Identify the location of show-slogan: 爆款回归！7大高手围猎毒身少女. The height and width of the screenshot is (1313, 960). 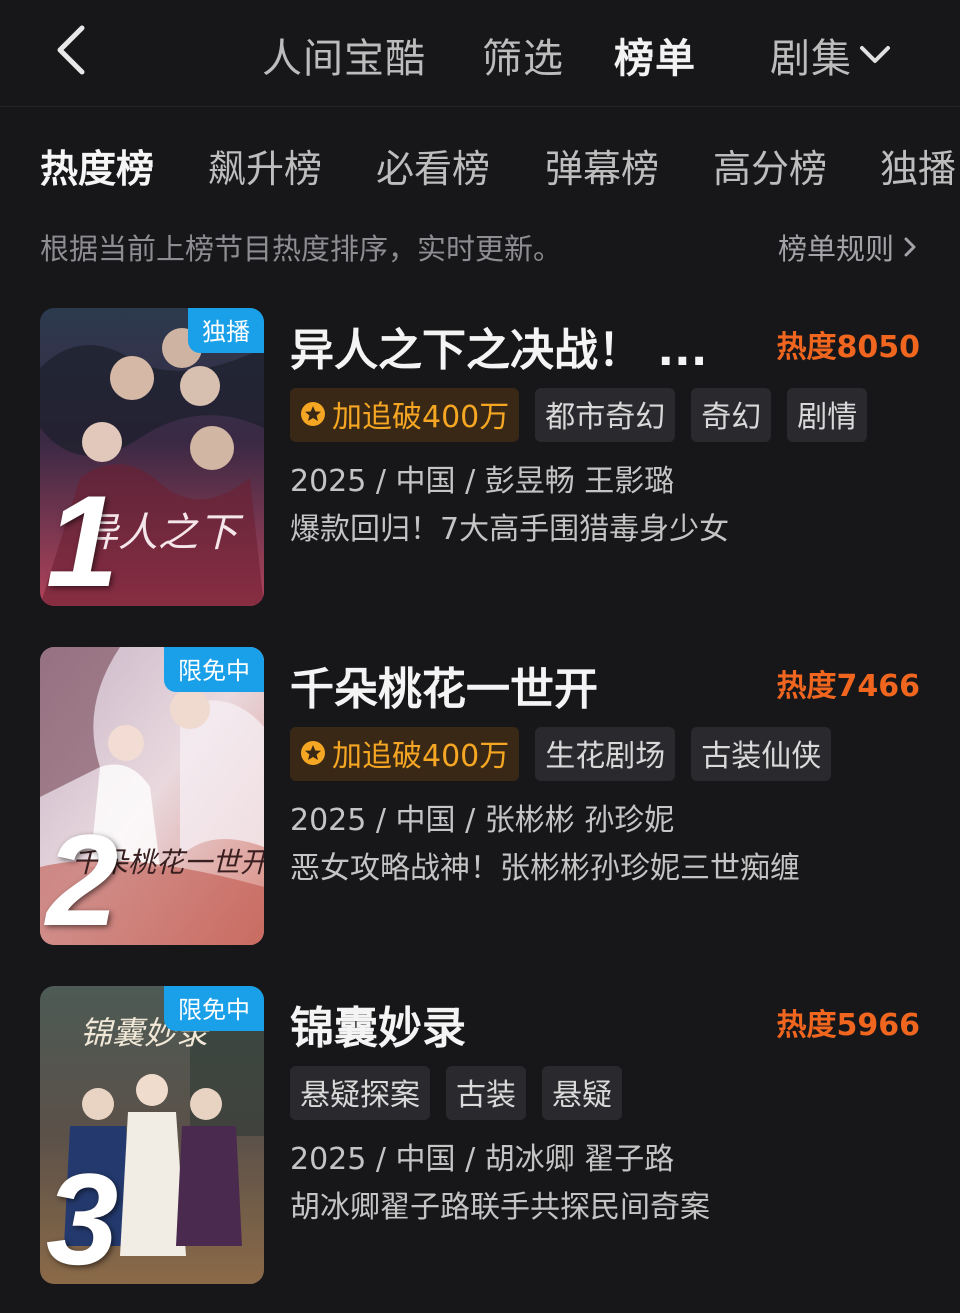
(510, 529).